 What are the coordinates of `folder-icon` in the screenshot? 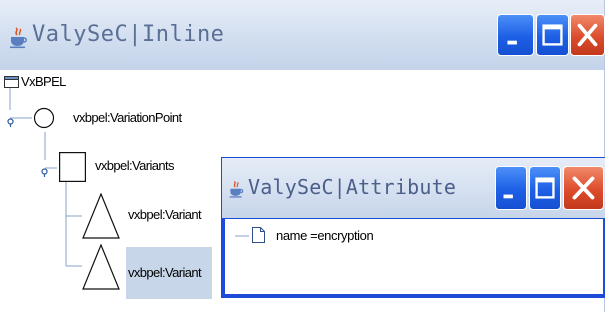 It's located at (11, 81).